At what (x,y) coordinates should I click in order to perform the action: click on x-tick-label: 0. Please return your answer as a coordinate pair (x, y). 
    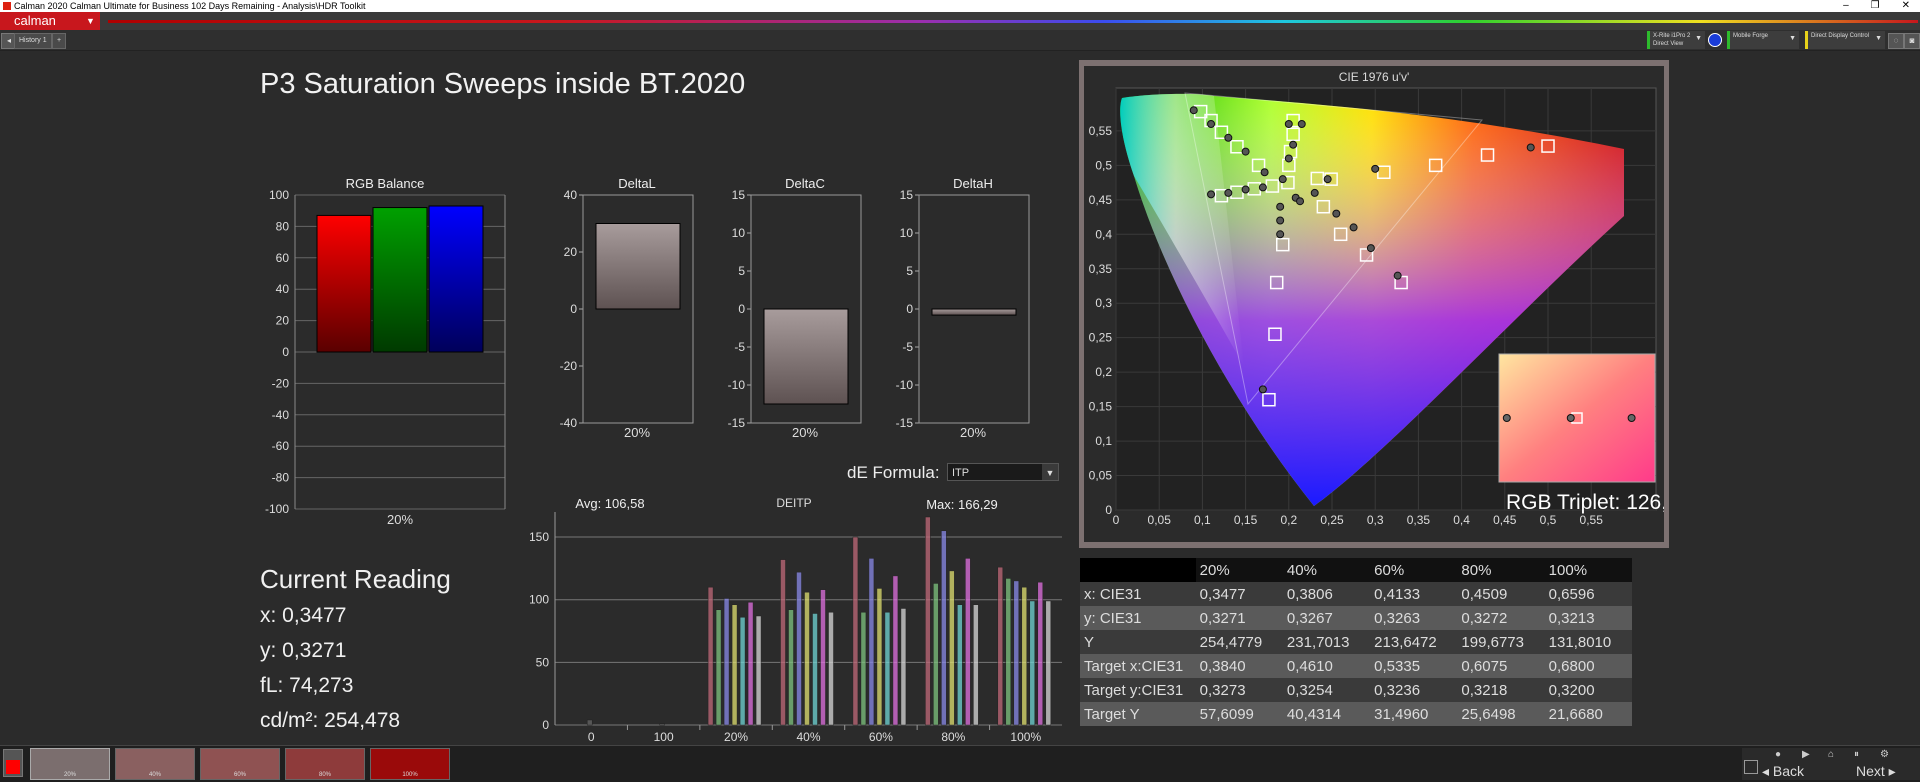
    Looking at the image, I should click on (591, 736).